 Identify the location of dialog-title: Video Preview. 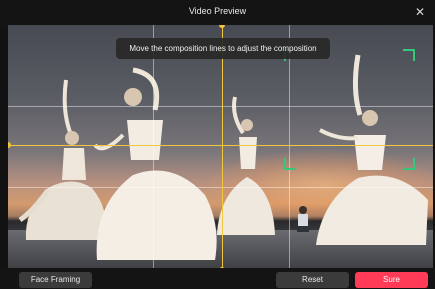
(217, 11).